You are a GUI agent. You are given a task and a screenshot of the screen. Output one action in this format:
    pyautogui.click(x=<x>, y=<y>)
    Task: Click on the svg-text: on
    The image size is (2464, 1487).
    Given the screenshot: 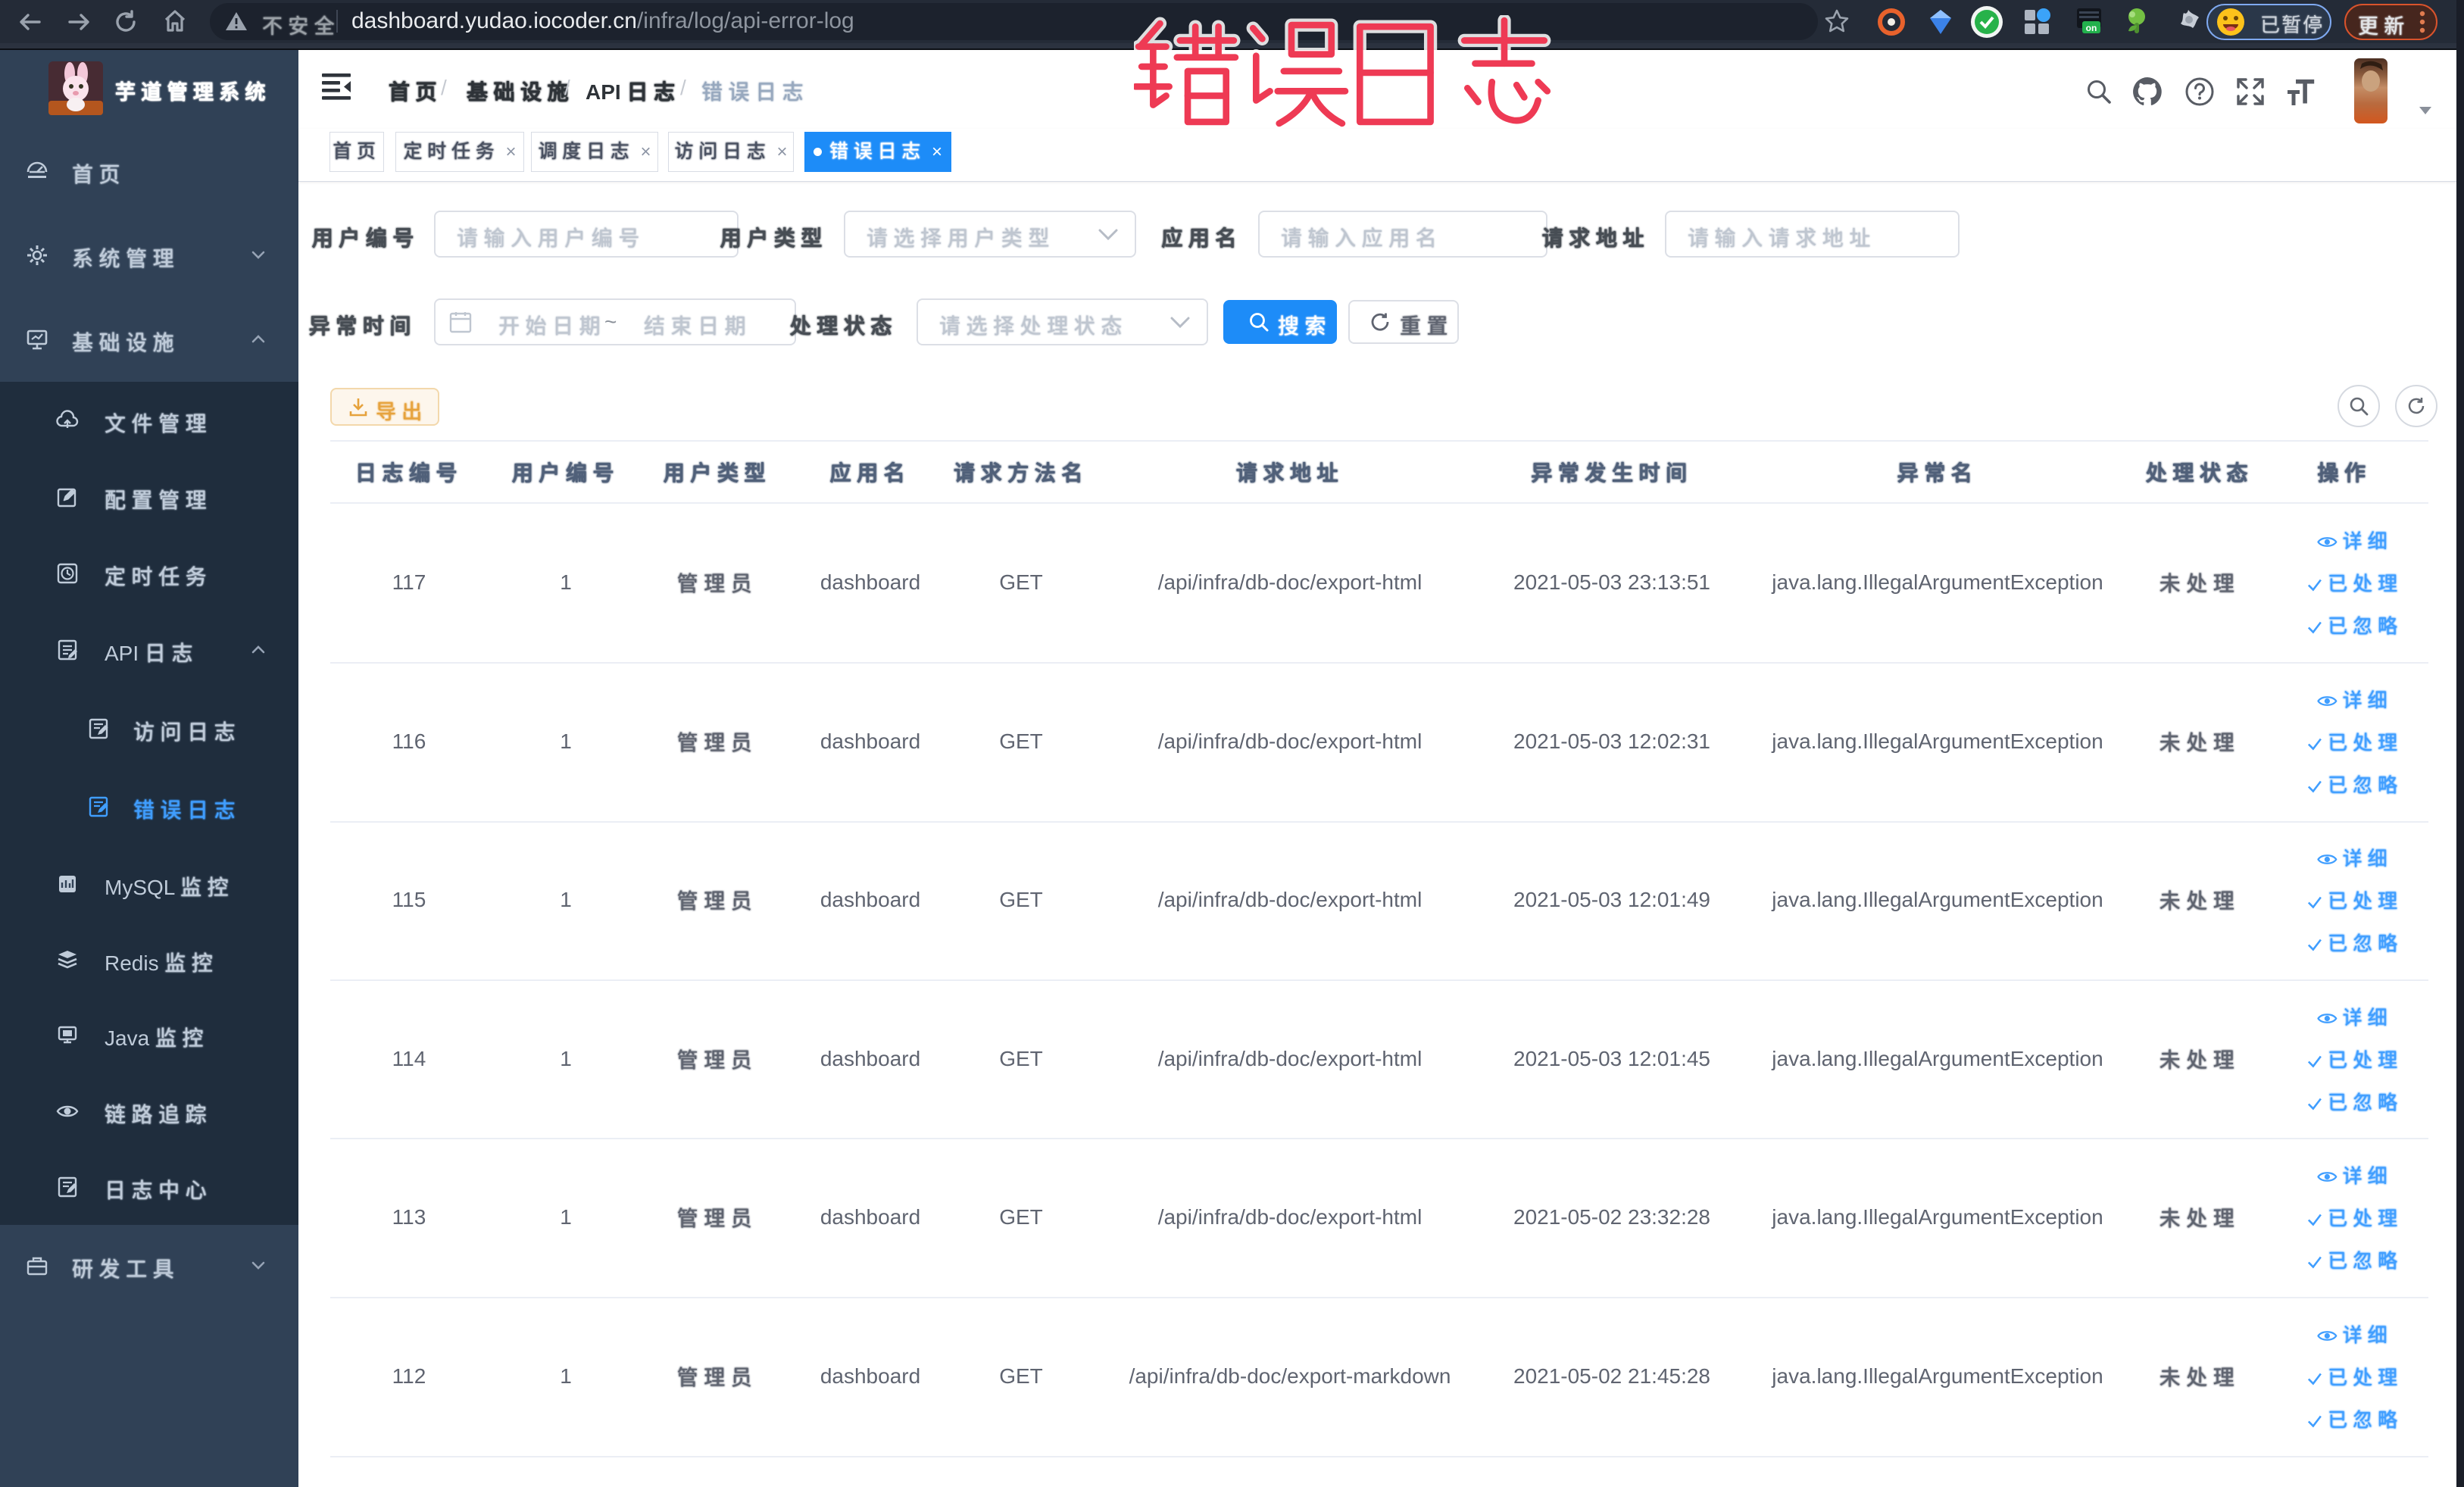 What is the action you would take?
    pyautogui.click(x=2091, y=28)
    